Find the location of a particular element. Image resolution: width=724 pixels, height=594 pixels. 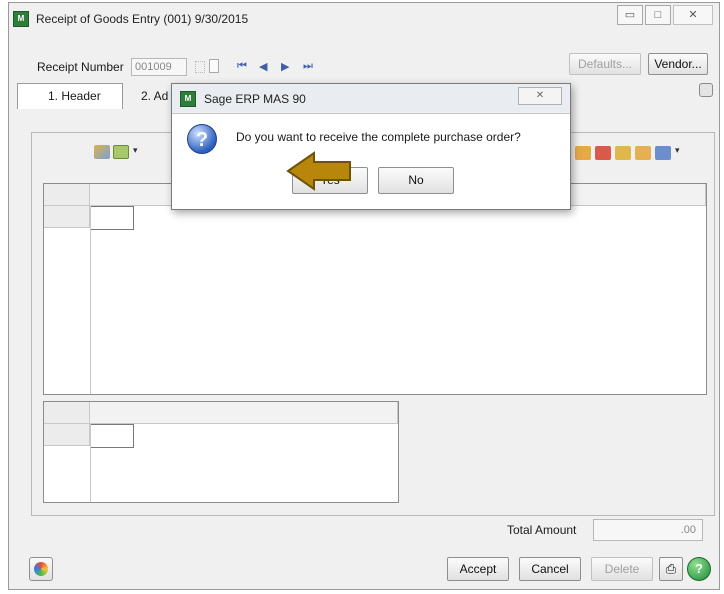

copy-lines-icon is located at coordinates (663, 153).